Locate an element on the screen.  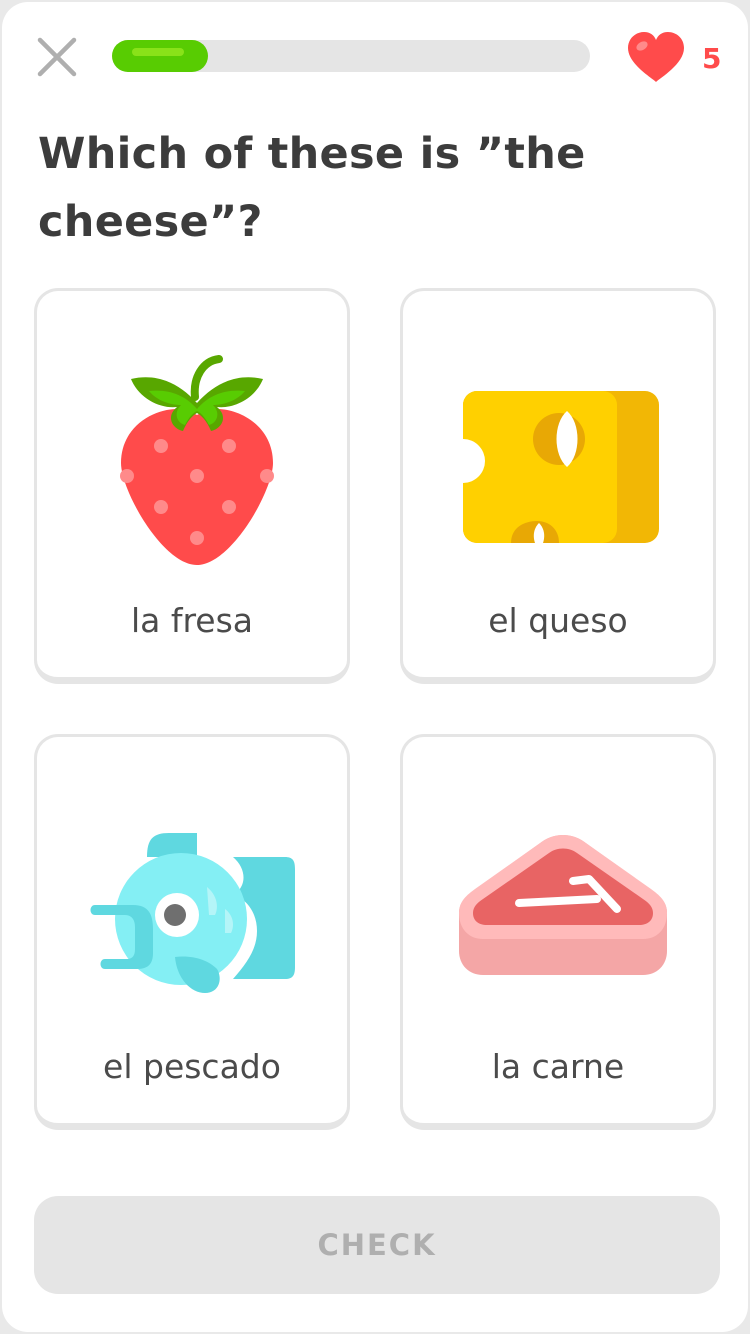
question-prompt: Which of these is ”the cheese”? is located at coordinates (312, 188).